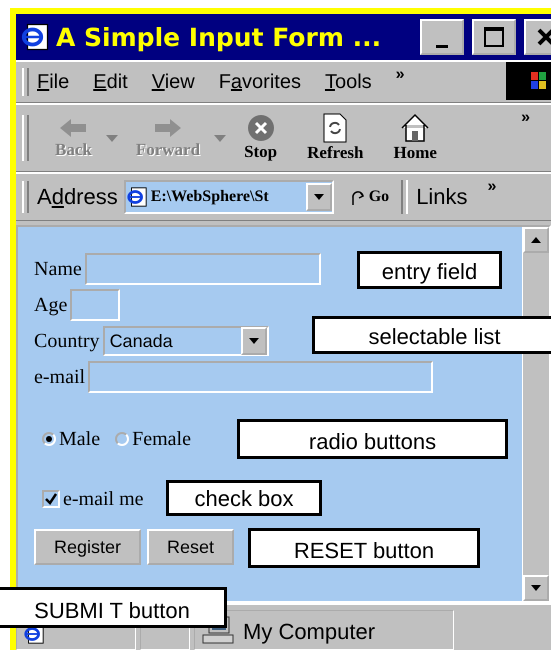  What do you see at coordinates (190, 547) in the screenshot?
I see `form-button: Reset` at bounding box center [190, 547].